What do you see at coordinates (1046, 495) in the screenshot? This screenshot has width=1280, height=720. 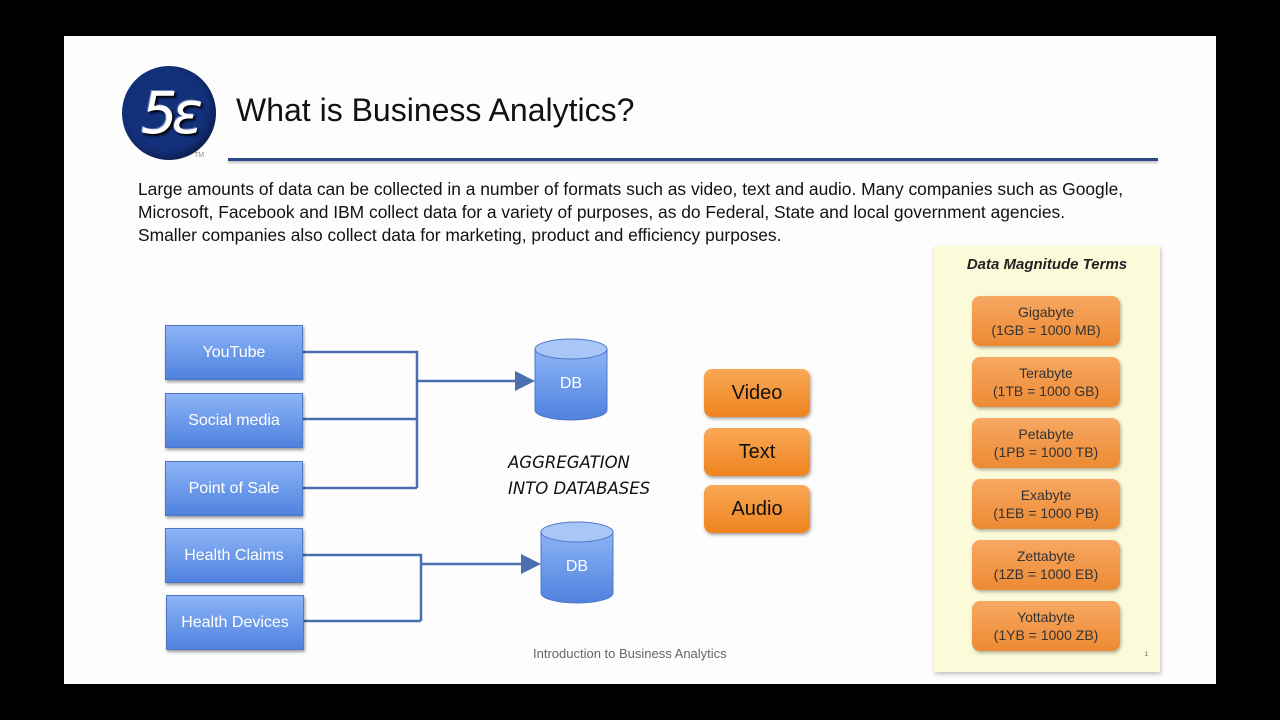 I see `magnitude-name: Exabyte` at bounding box center [1046, 495].